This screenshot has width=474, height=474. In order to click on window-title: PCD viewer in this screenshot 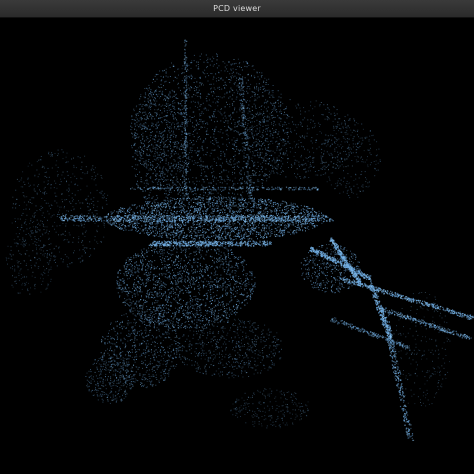, I will do `click(237, 8)`.